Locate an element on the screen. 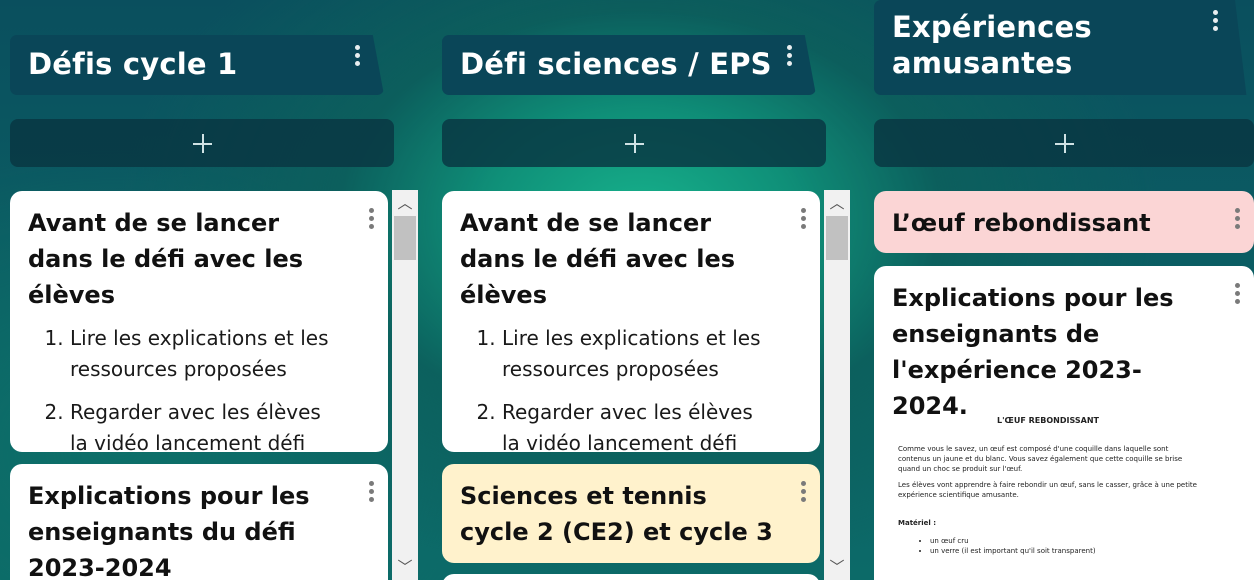 The height and width of the screenshot is (580, 1254). list-item: un œuf cru is located at coordinates (1064, 541).